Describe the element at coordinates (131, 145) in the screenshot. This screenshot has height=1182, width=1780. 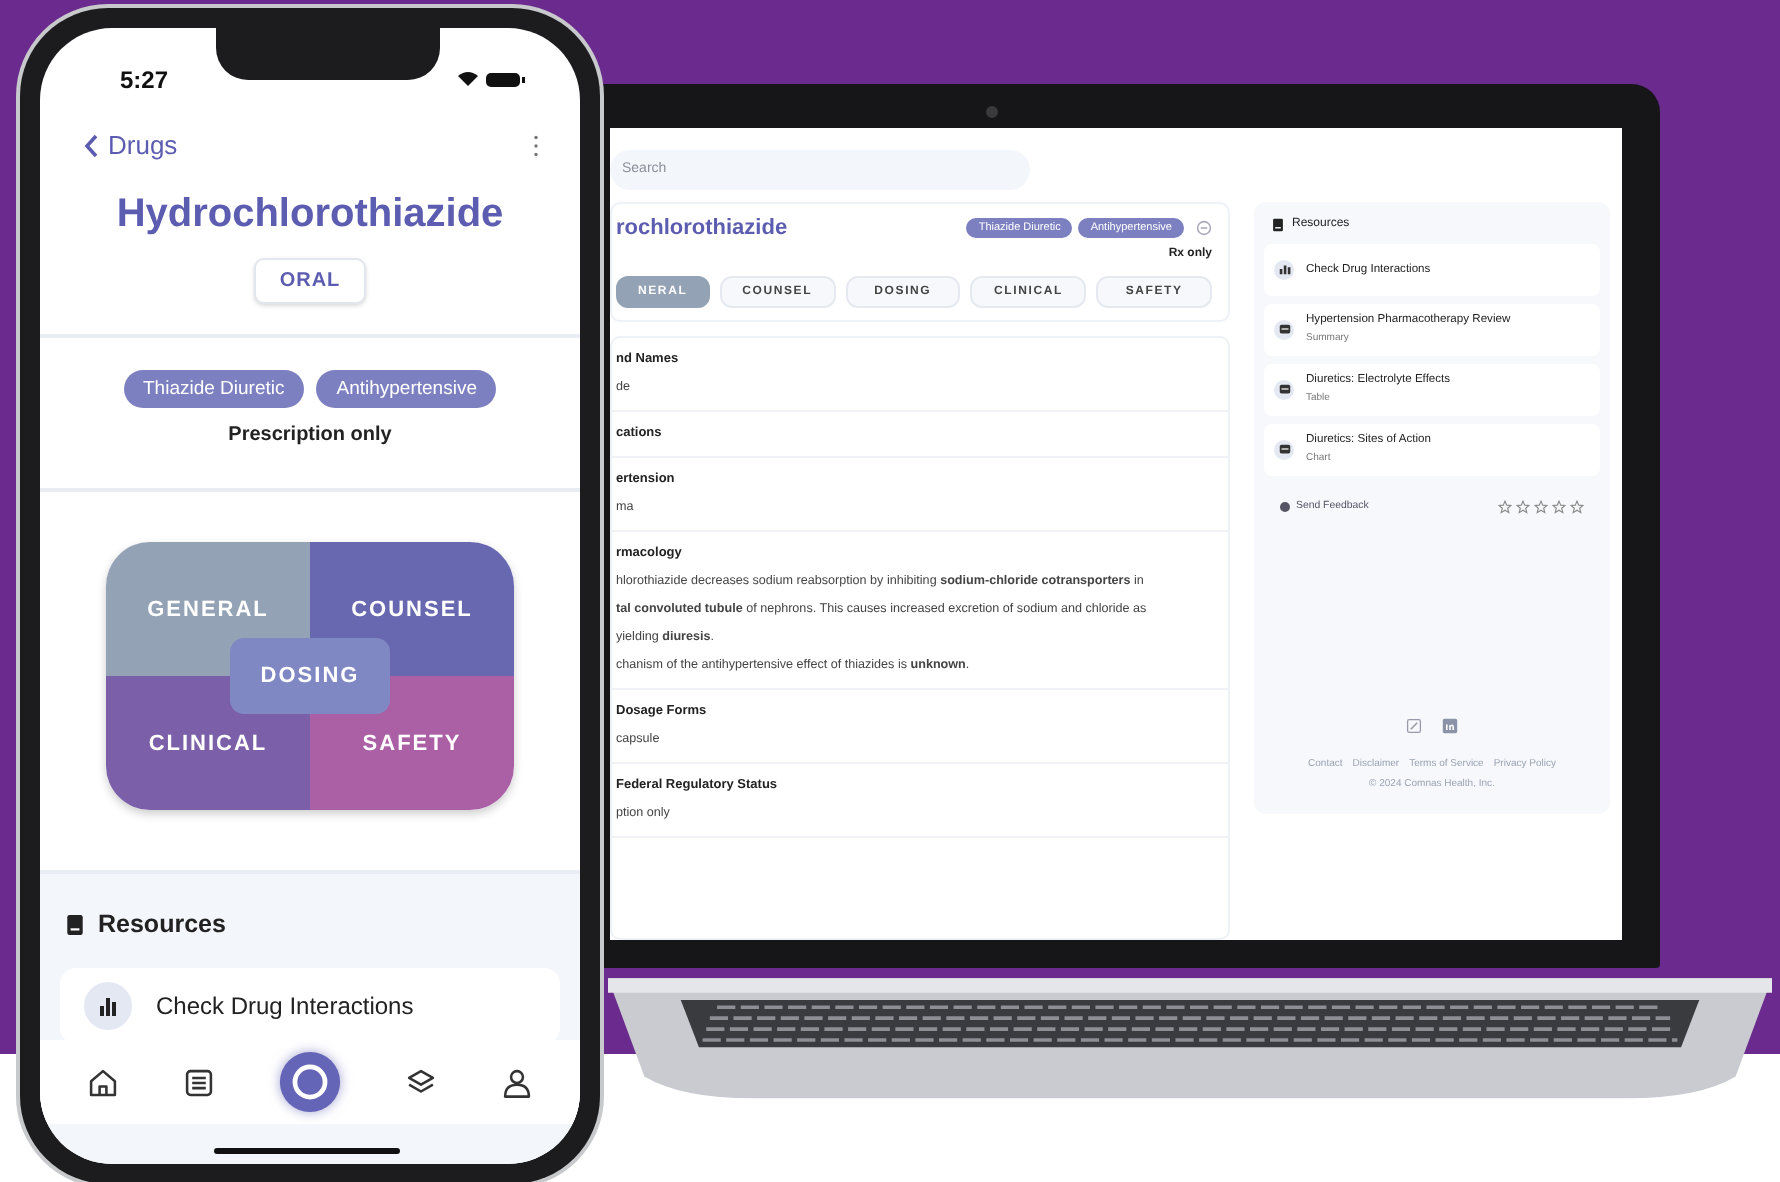
I see `back-button: Drugs` at that location.